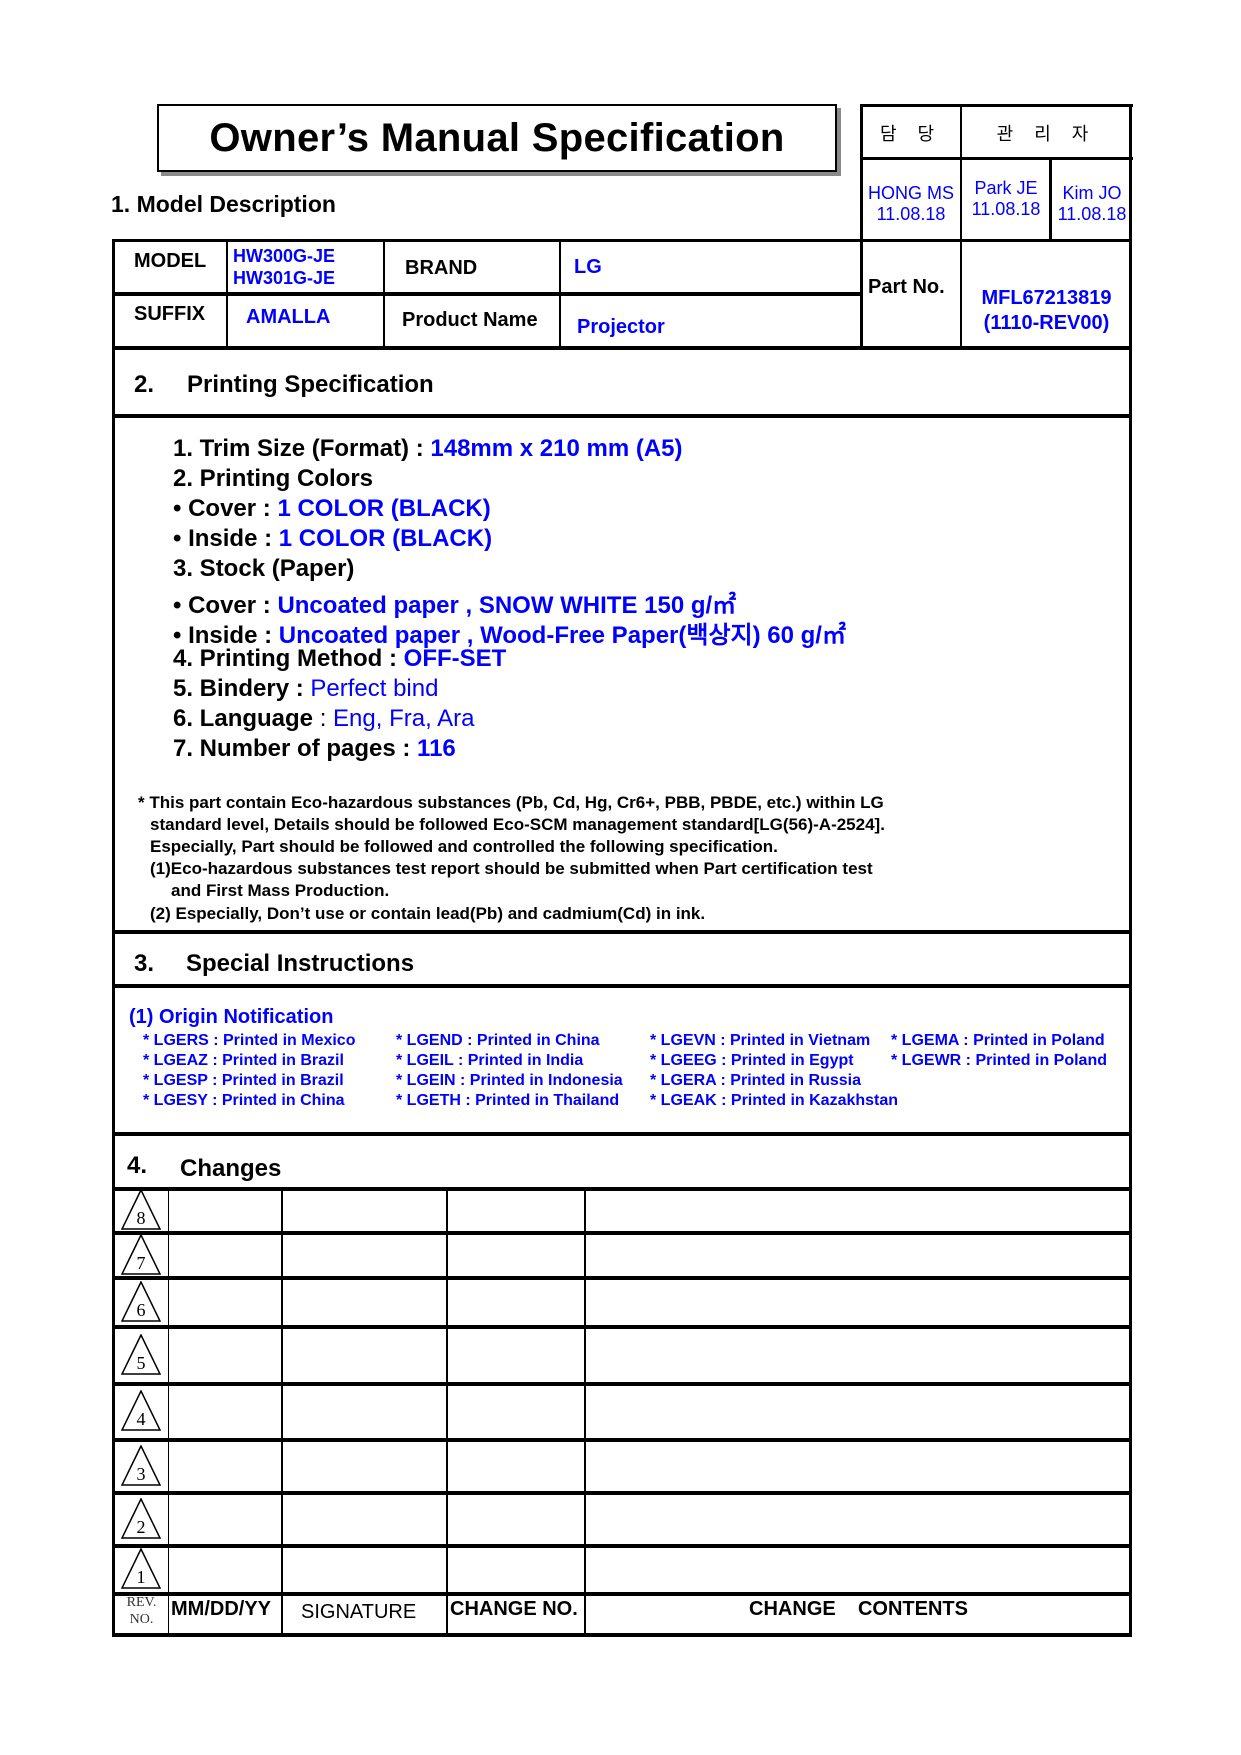 This screenshot has width=1241, height=1755. I want to click on revision-triangle-icon: 2, so click(141, 1518).